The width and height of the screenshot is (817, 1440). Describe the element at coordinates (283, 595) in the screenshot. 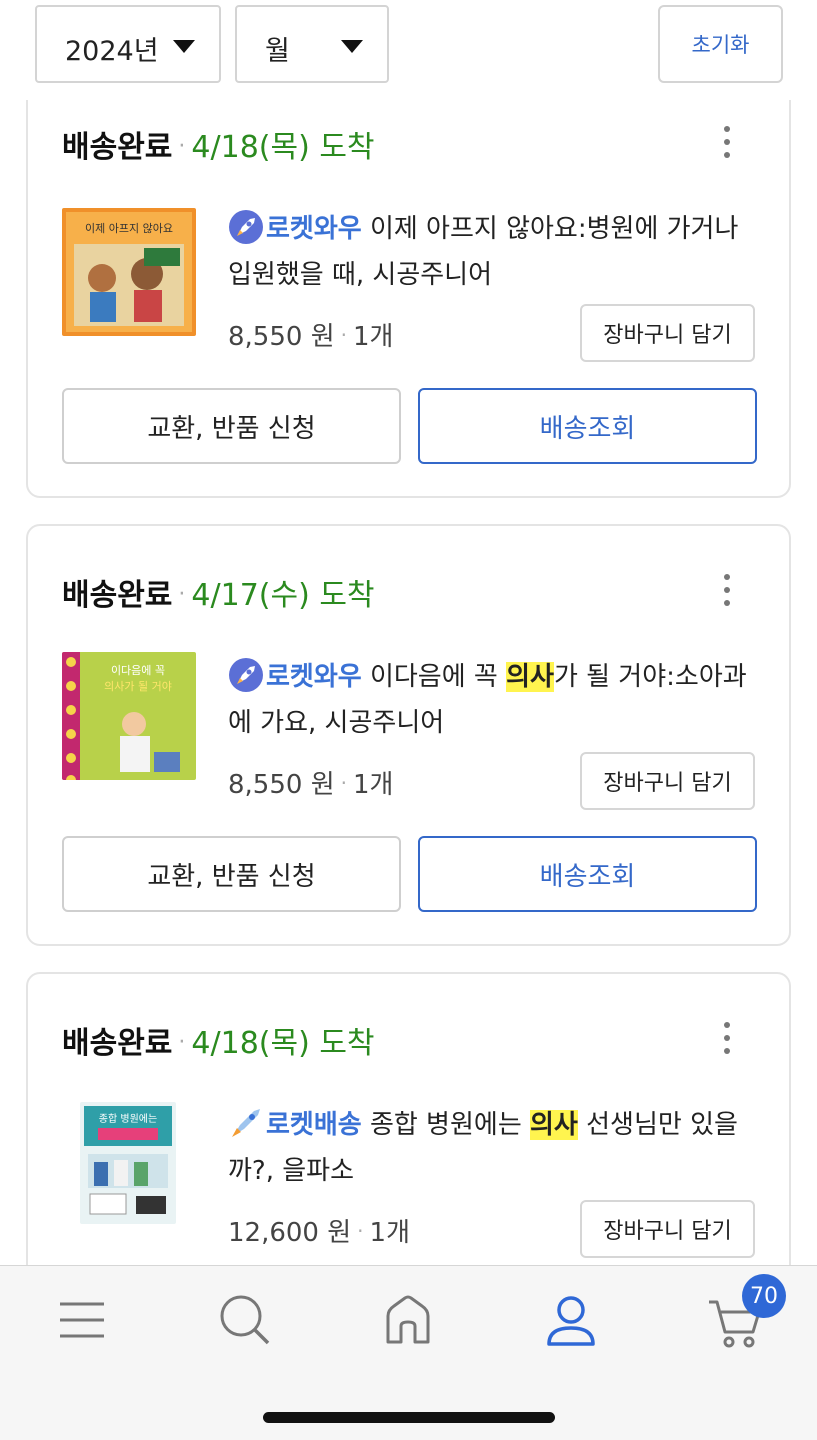

I see `arrival-date: 4/17(수) 도착` at that location.